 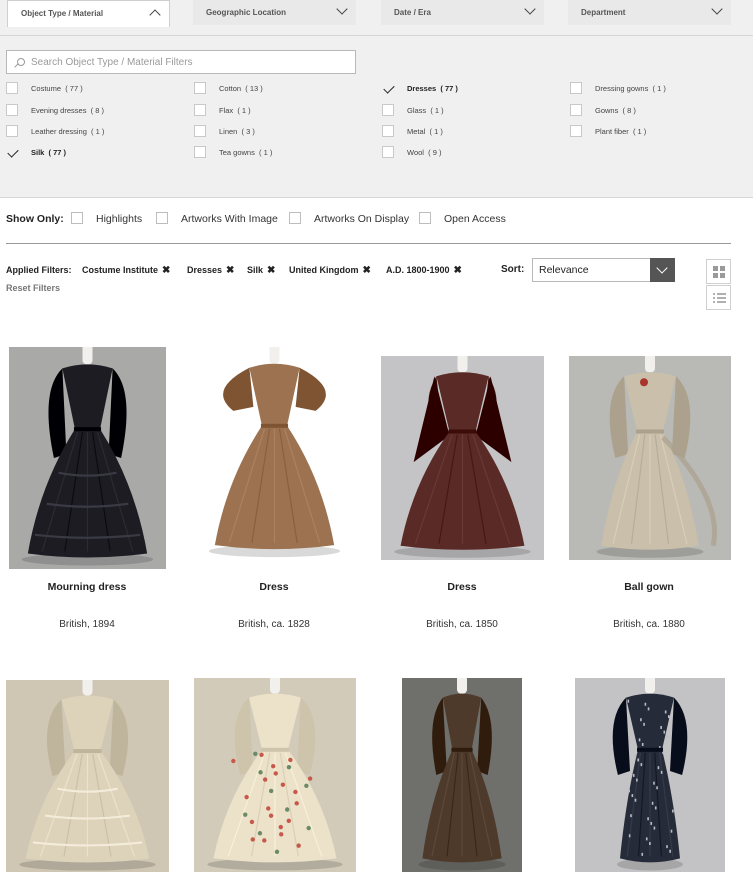 What do you see at coordinates (59, 131) in the screenshot?
I see `option-name: Leather dressing` at bounding box center [59, 131].